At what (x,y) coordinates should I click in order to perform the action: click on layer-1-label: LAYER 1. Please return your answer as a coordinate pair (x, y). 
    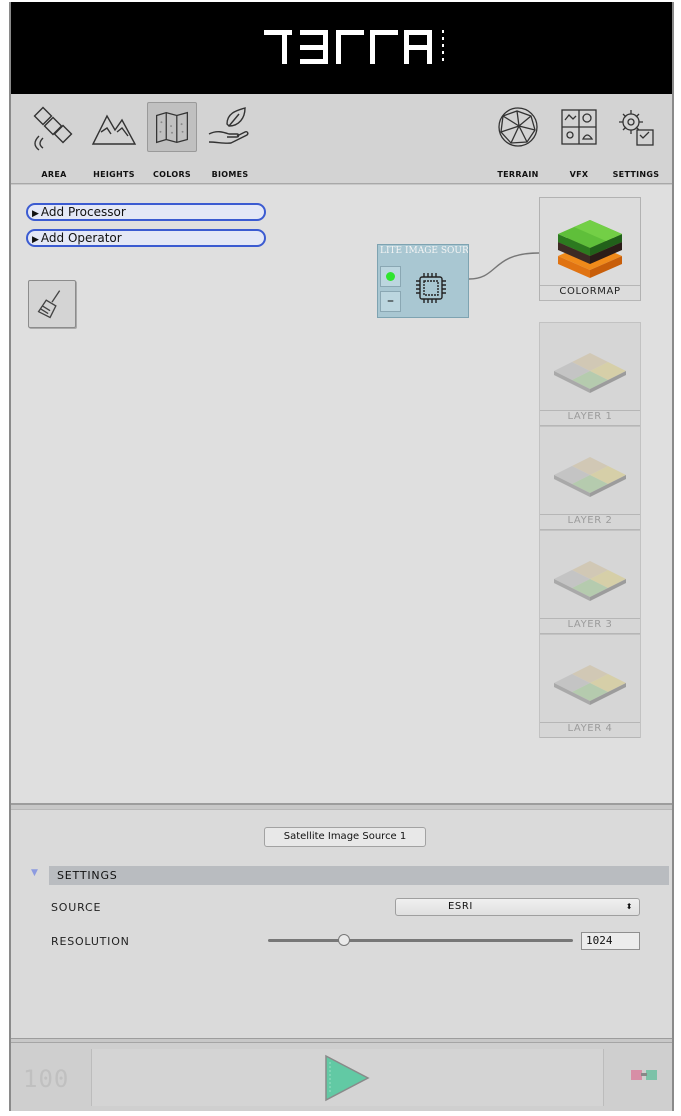
    Looking at the image, I should click on (590, 418).